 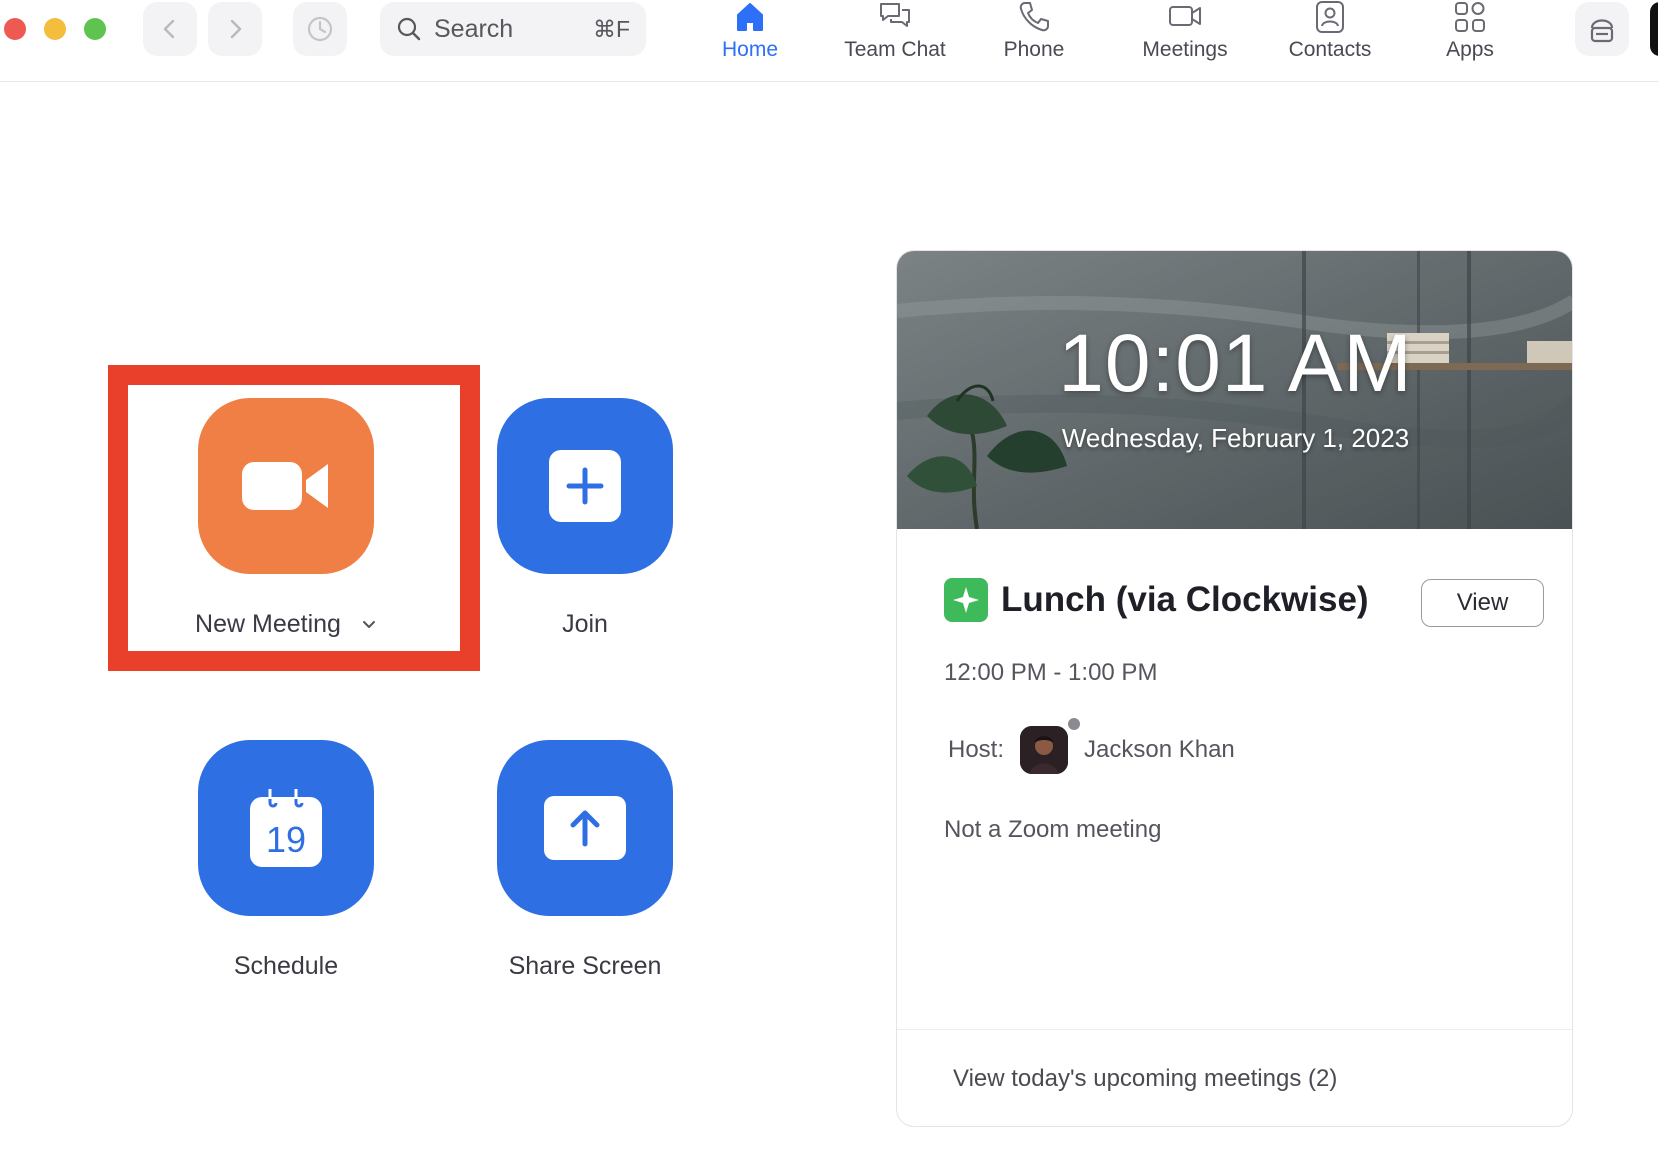 I want to click on current-date: Wednesday, February 1, 2023, so click(x=1235, y=438).